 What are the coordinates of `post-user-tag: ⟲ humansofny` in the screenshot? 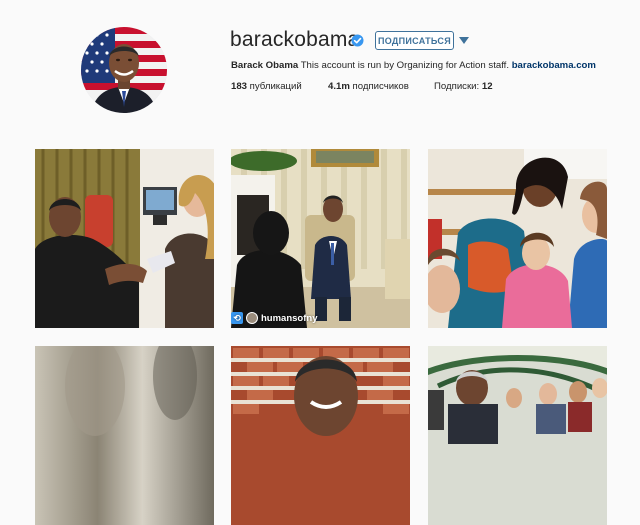 It's located at (274, 318).